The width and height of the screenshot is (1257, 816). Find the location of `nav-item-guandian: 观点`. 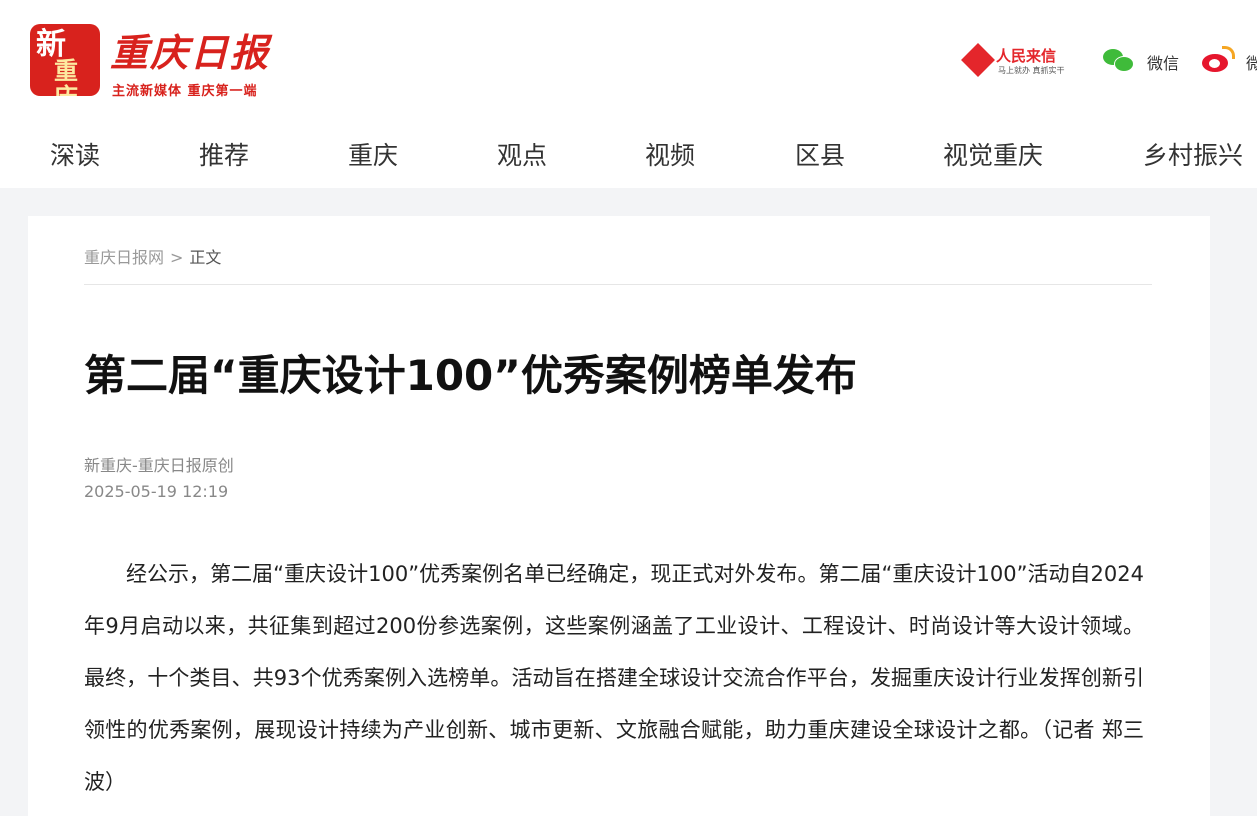

nav-item-guandian: 观点 is located at coordinates (522, 154).